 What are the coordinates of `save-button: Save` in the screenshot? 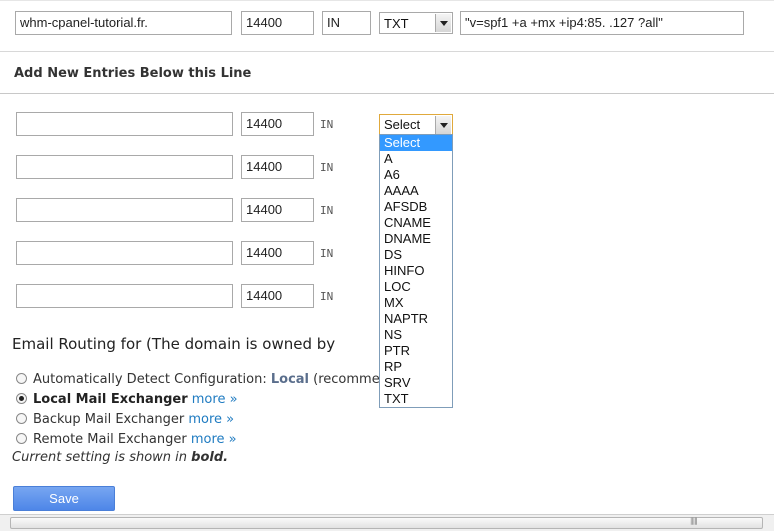 It's located at (64, 498).